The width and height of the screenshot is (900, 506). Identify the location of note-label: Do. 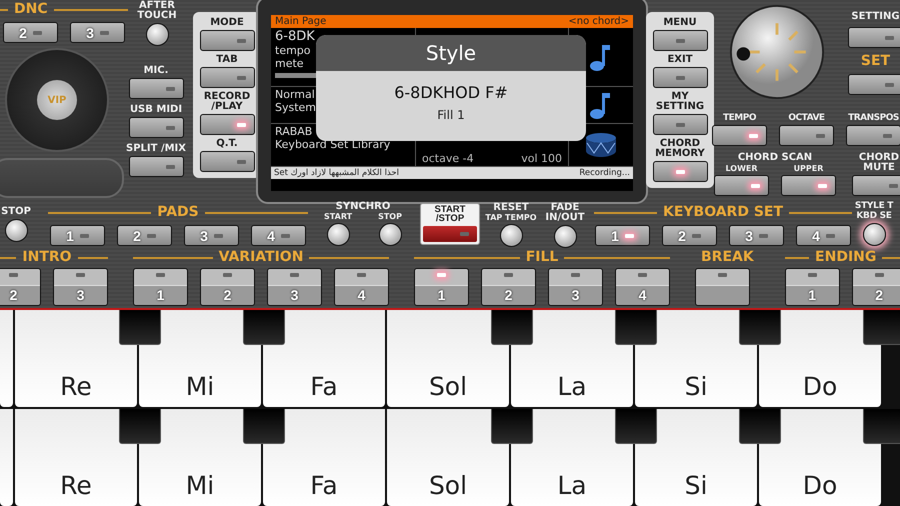
(820, 386).